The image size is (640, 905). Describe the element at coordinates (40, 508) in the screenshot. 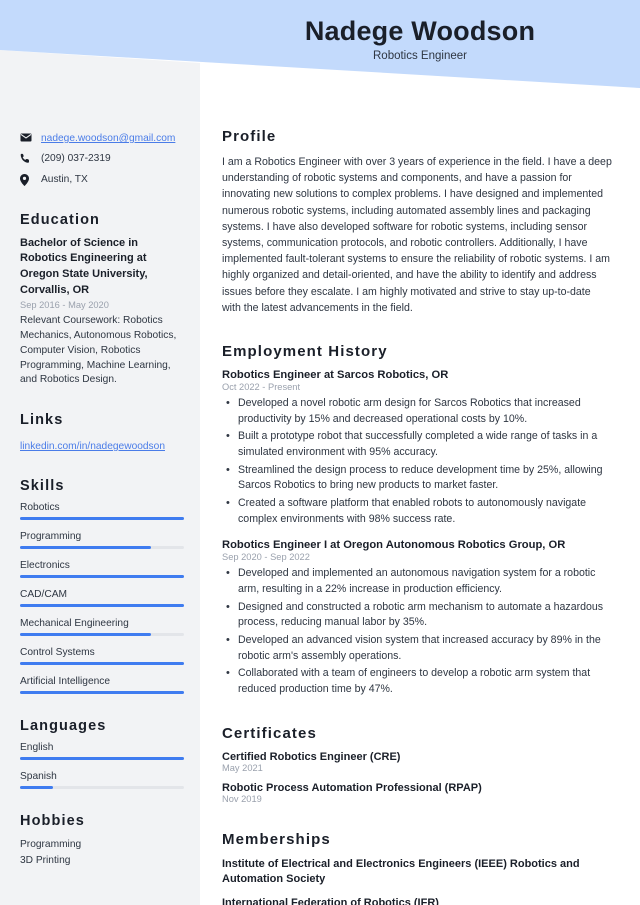

I see `skill-label: Robotics` at that location.